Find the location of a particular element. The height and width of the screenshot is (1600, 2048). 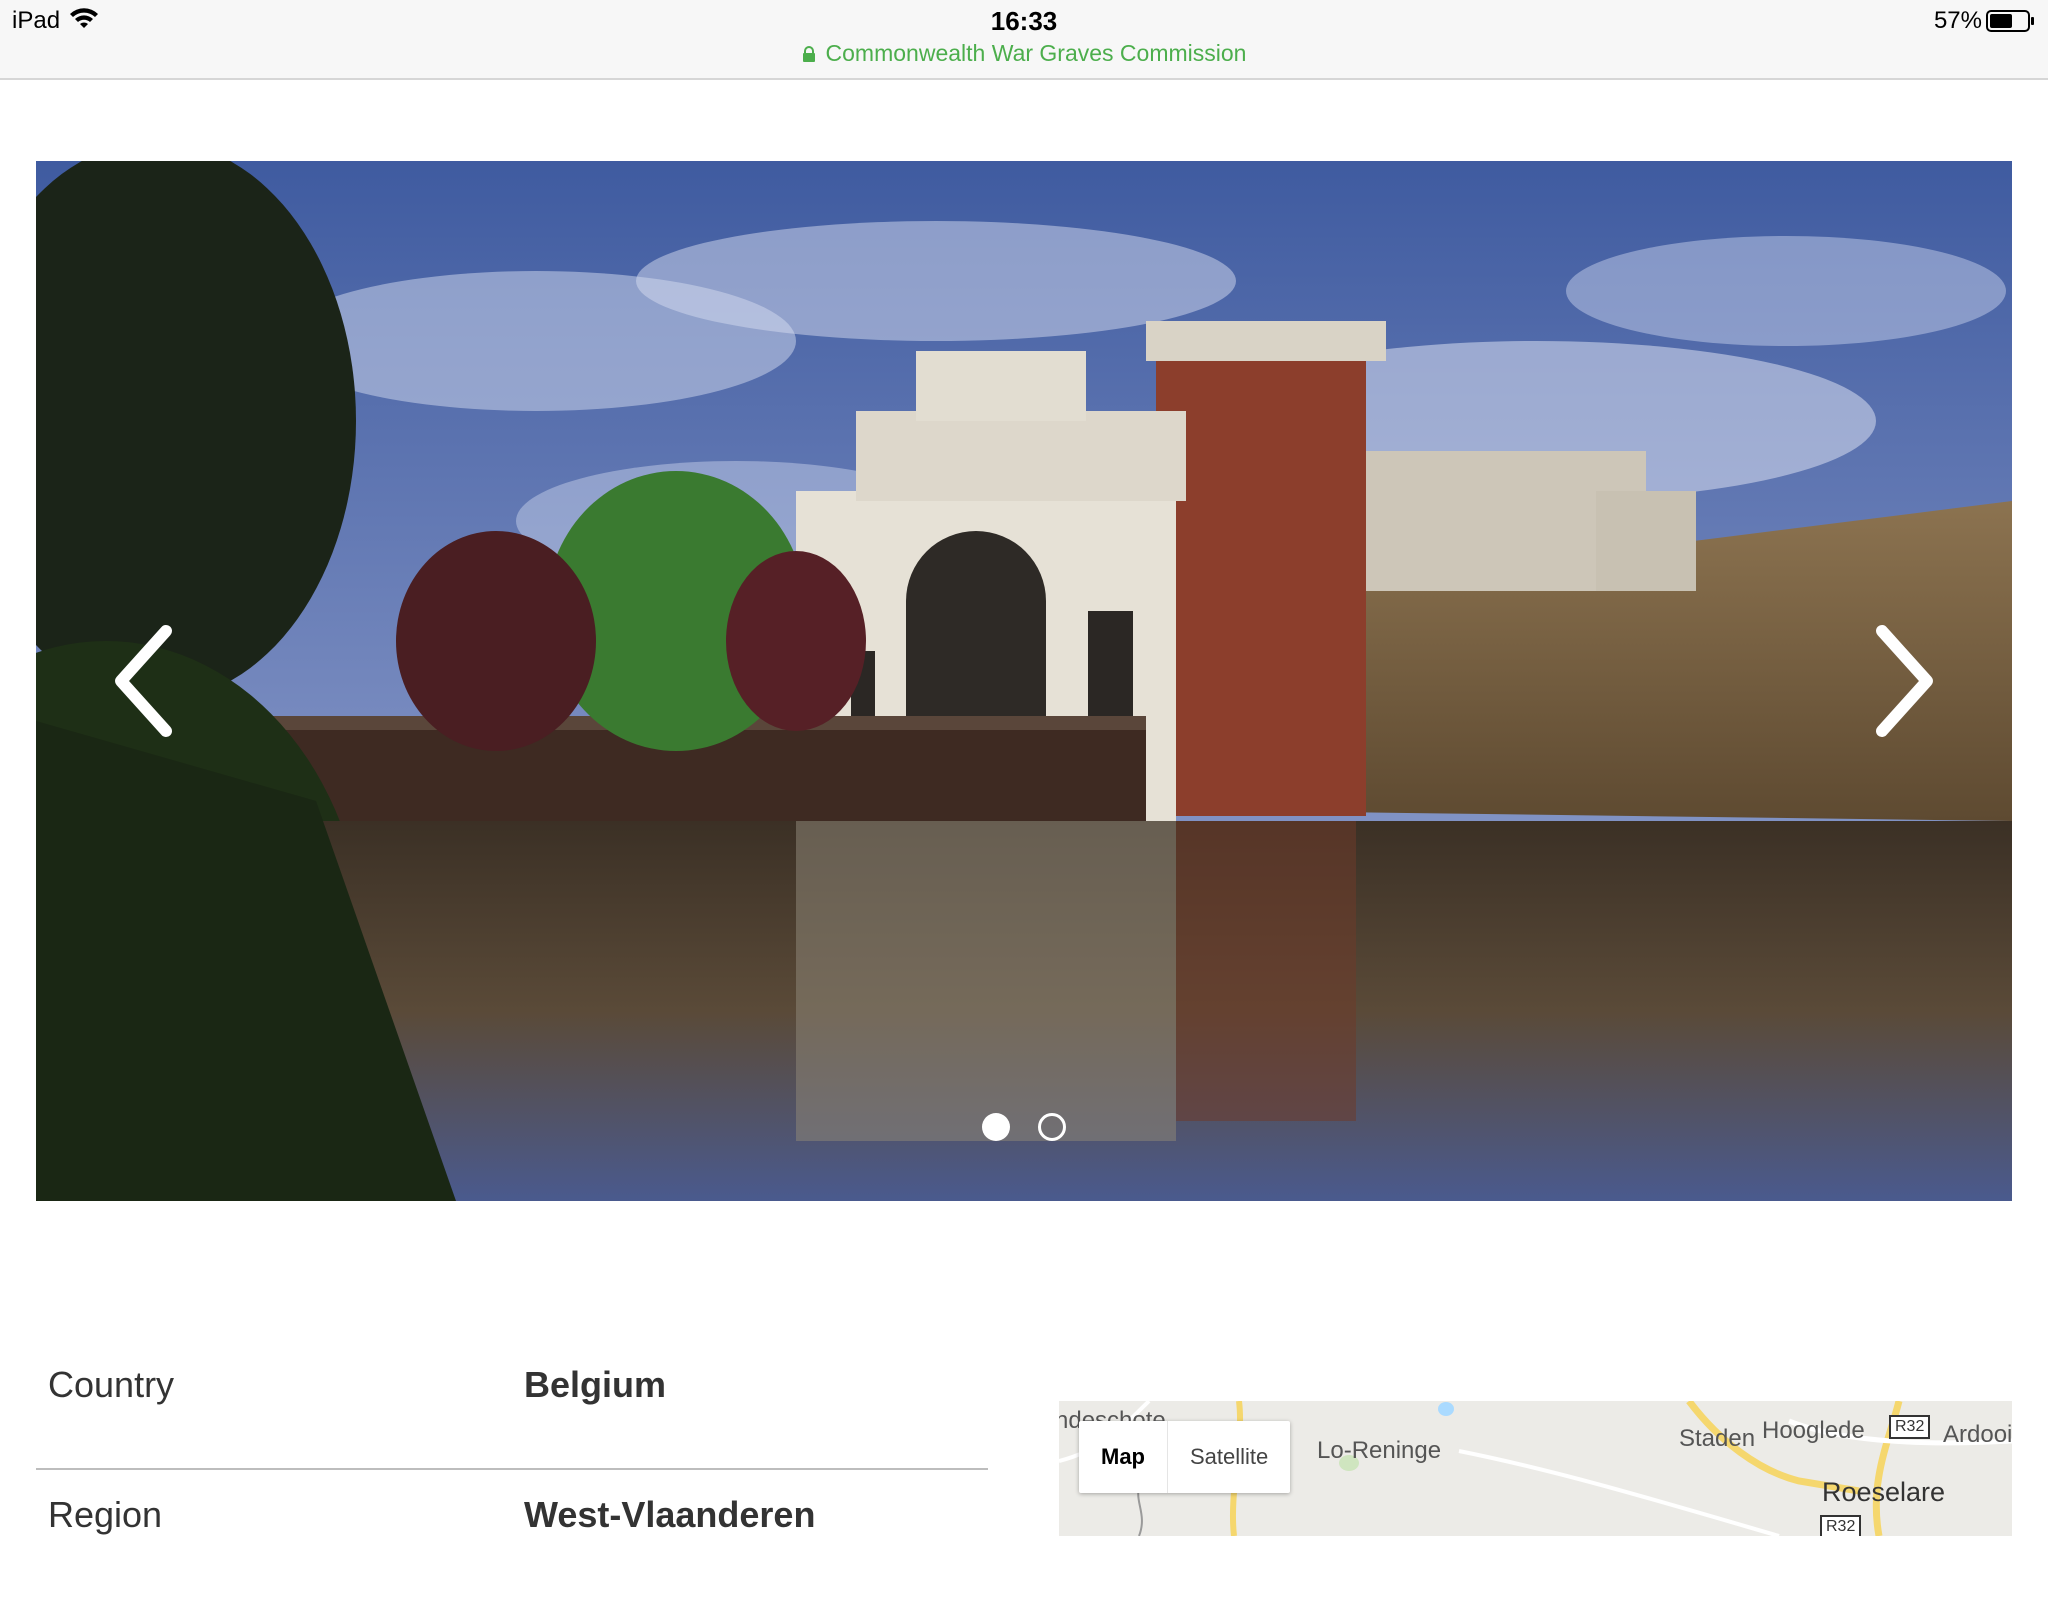

battery-percent: 57% is located at coordinates (1957, 20).